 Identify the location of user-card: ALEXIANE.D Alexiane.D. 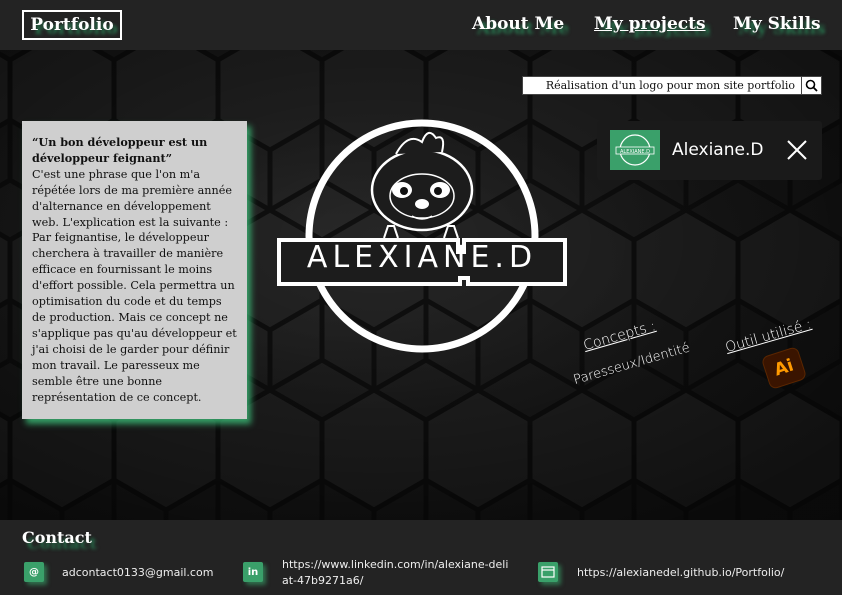
(709, 150).